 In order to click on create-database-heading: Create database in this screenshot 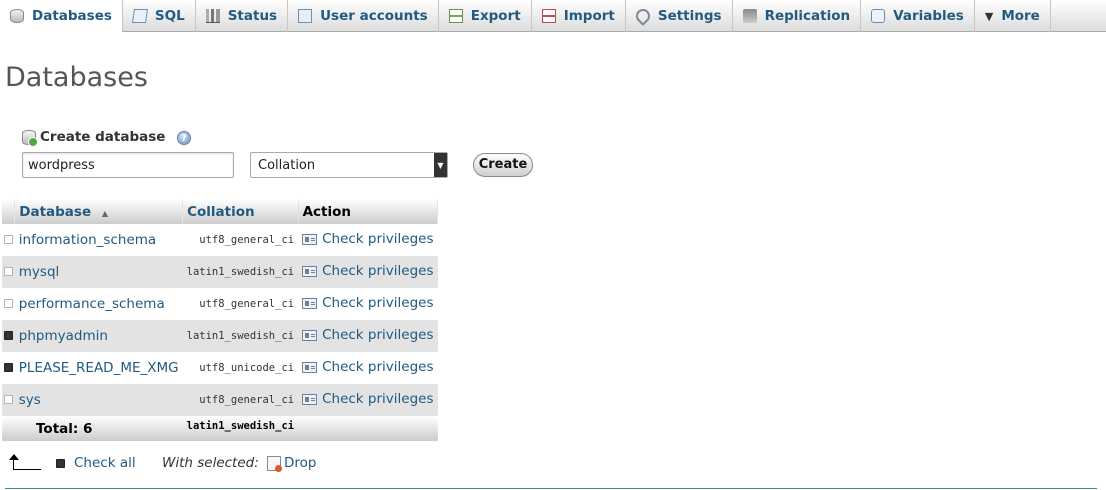, I will do `click(94, 138)`.